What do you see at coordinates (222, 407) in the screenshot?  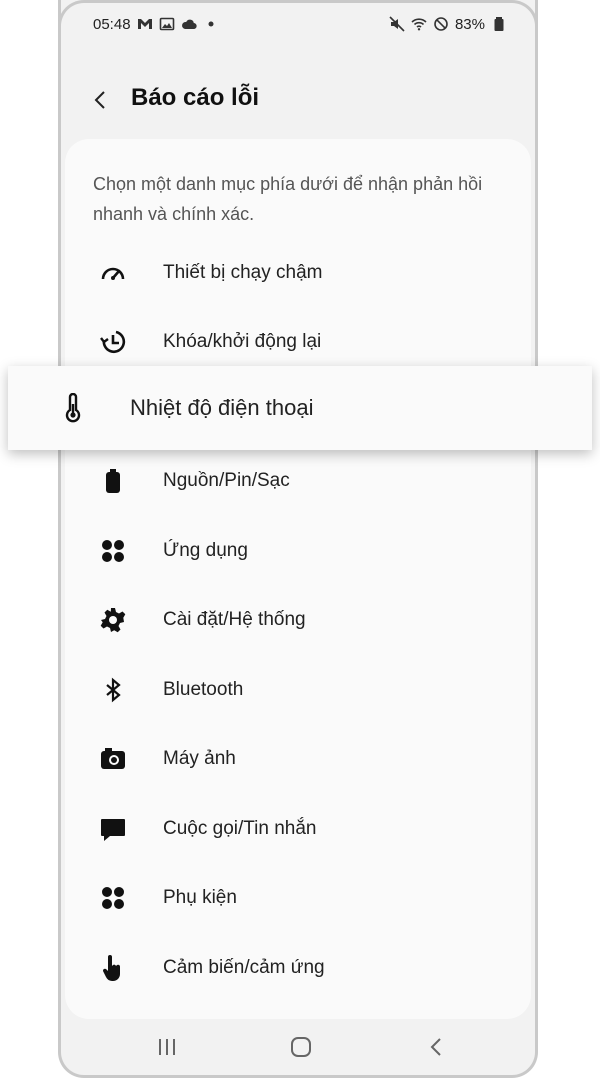 I see `list-item-label: Nhiệt độ điện thoại` at bounding box center [222, 407].